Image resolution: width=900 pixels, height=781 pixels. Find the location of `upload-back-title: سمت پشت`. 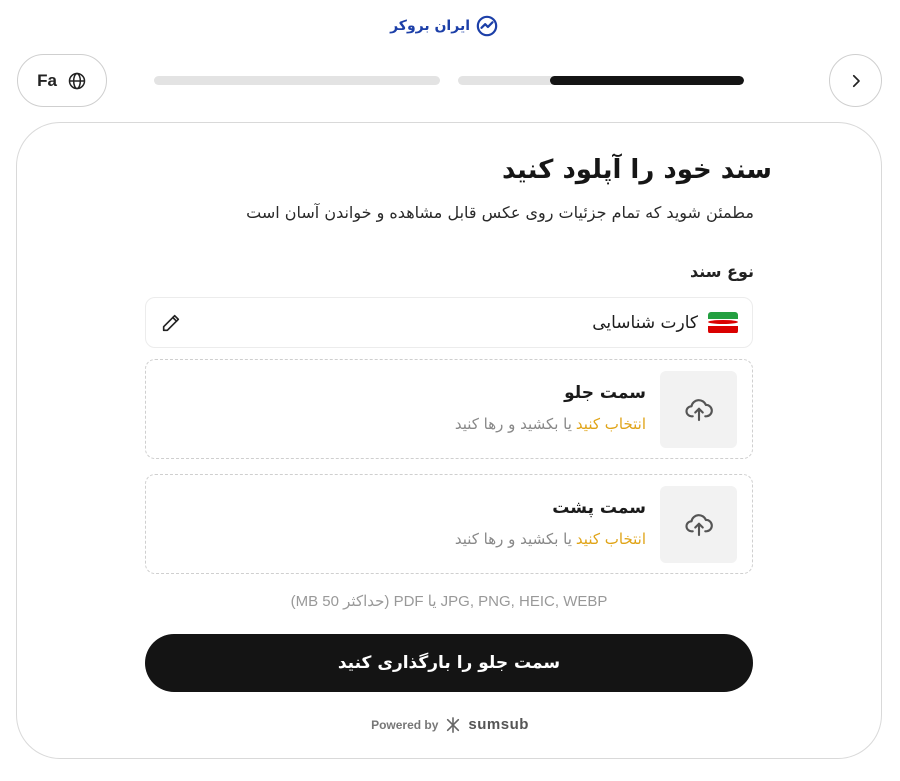

upload-back-title: سمت پشت is located at coordinates (599, 508).